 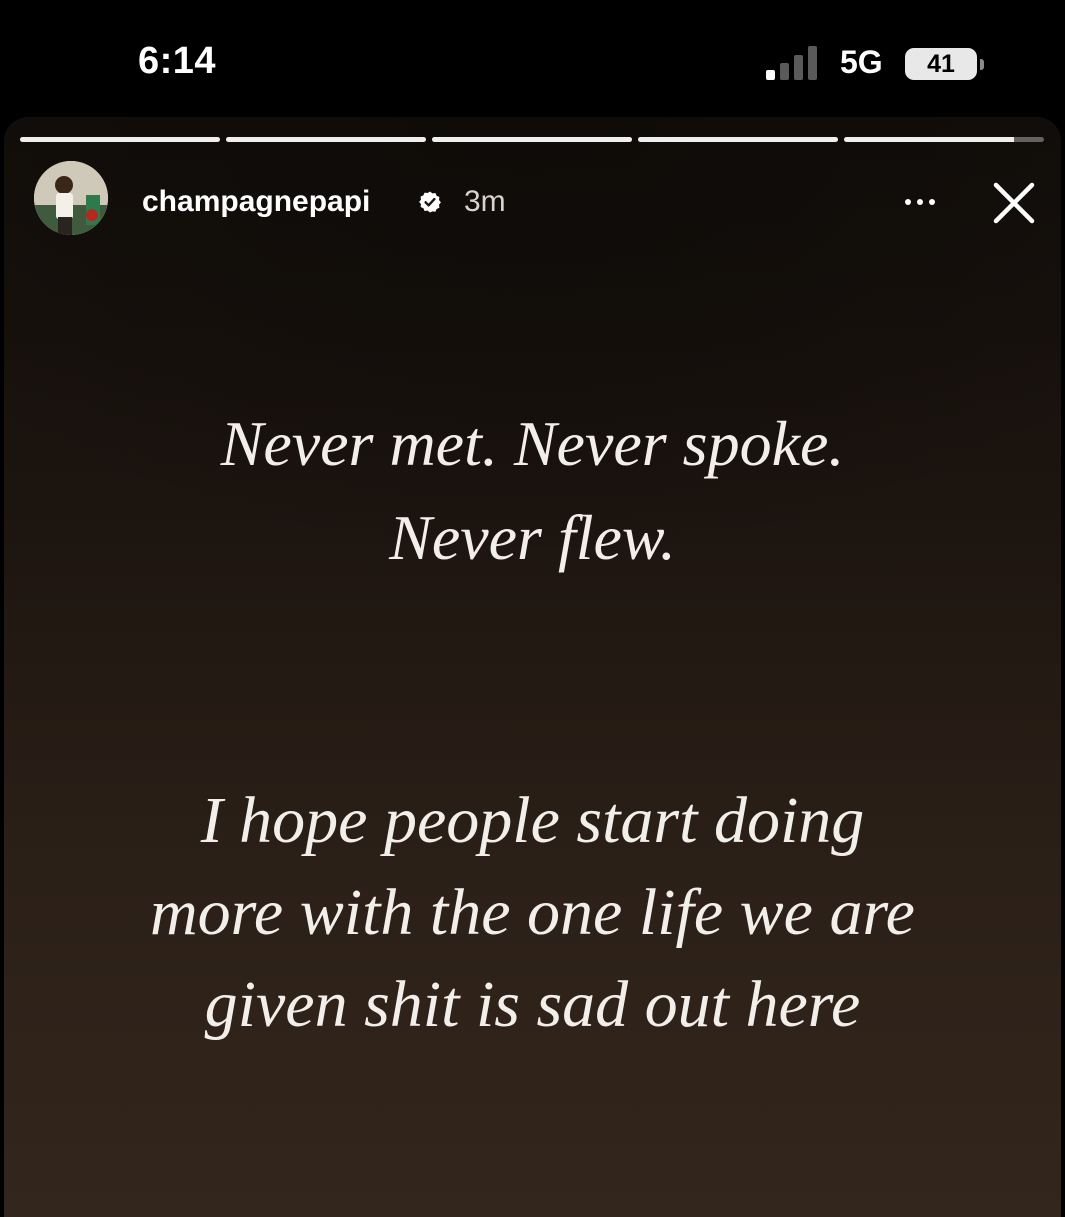 I want to click on battery-level: 41, so click(x=941, y=63).